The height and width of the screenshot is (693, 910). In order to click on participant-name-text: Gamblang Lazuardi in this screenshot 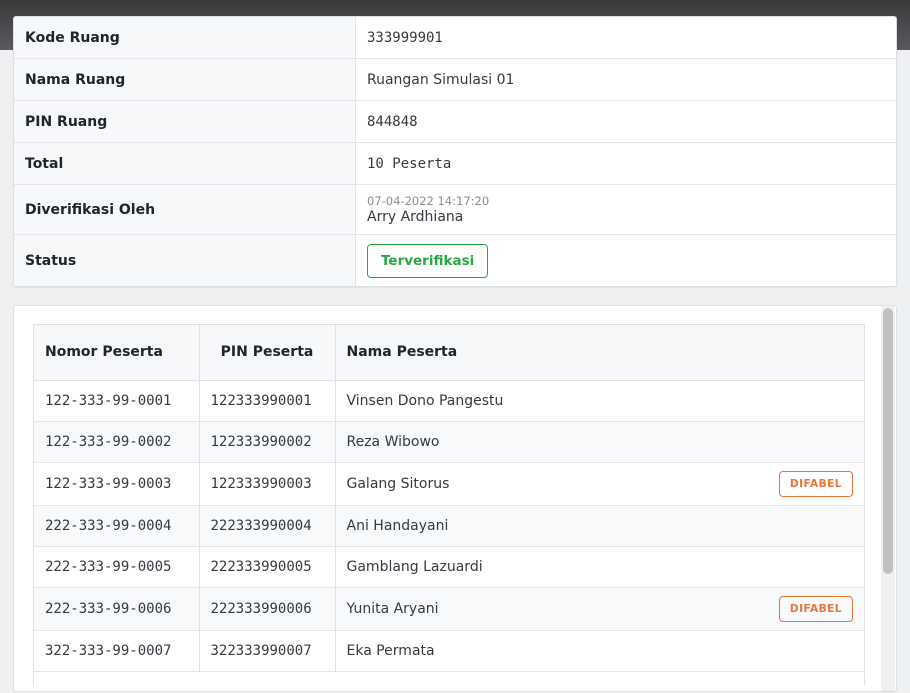, I will do `click(414, 566)`.